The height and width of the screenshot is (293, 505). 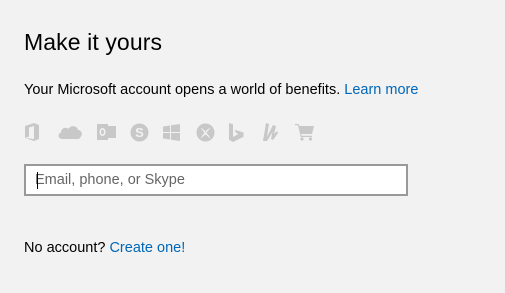 I want to click on bing-icon, so click(x=245, y=132).